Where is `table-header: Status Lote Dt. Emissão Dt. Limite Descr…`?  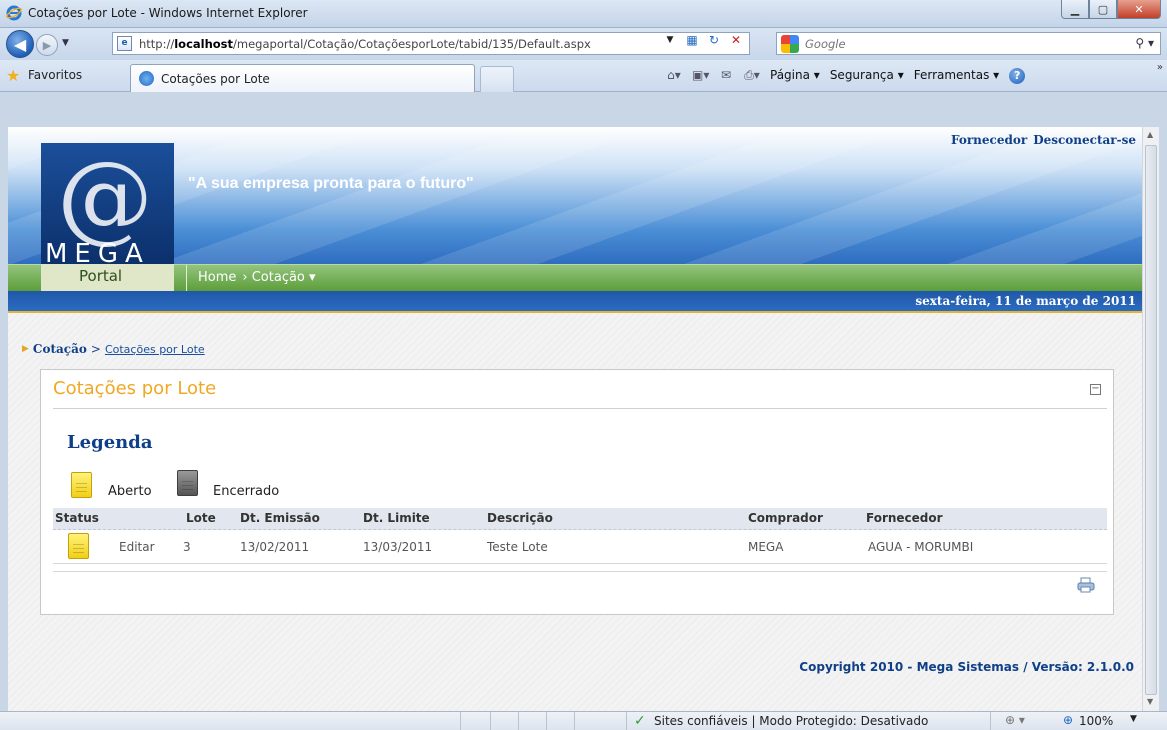 table-header: Status Lote Dt. Emissão Dt. Limite Descr… is located at coordinates (580, 519).